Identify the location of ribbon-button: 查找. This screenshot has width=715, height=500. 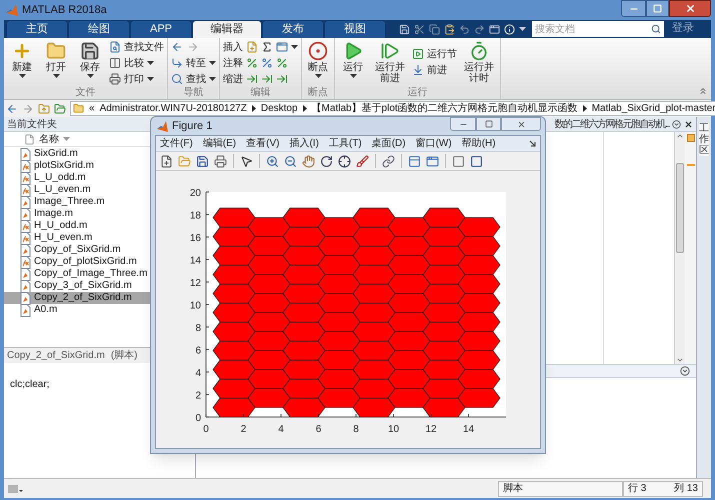
(193, 79).